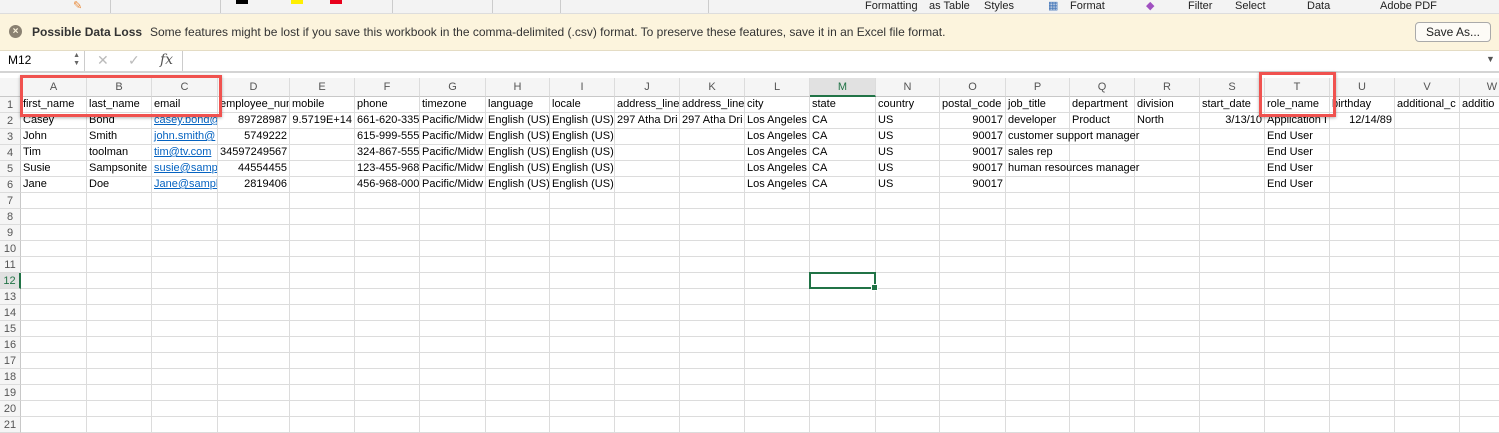 This screenshot has width=1499, height=433. I want to click on cell-u5, so click(1362, 169).